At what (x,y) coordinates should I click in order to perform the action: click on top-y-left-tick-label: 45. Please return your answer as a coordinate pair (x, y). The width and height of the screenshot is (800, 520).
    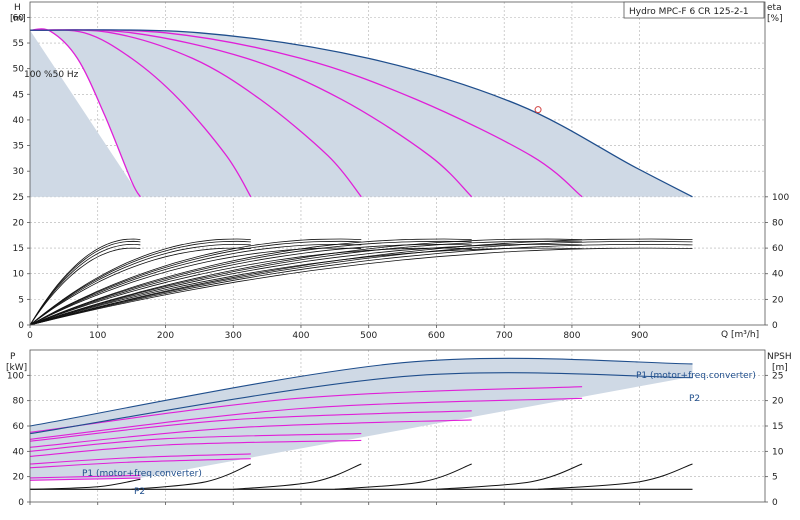
    Looking at the image, I should click on (18, 95).